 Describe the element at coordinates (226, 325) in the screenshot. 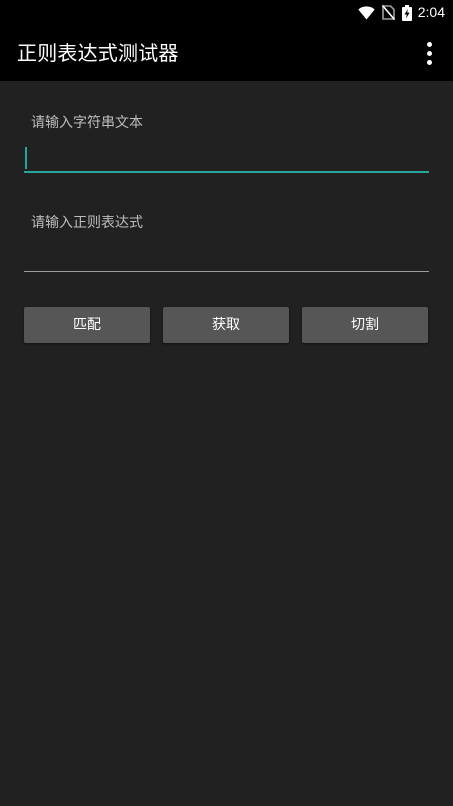

I see `get-button: 获取` at that location.